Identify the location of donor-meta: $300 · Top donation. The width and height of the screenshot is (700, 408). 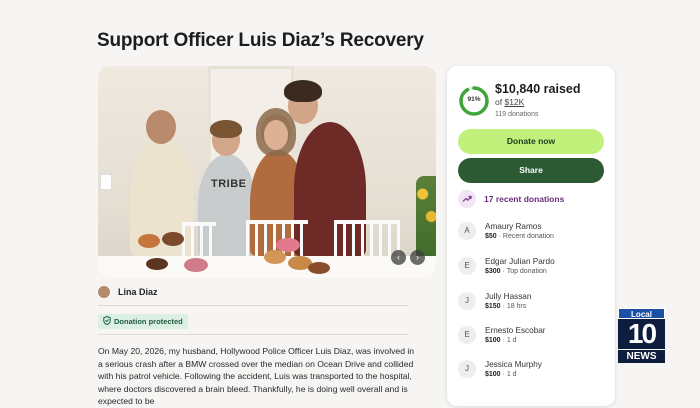
(516, 271).